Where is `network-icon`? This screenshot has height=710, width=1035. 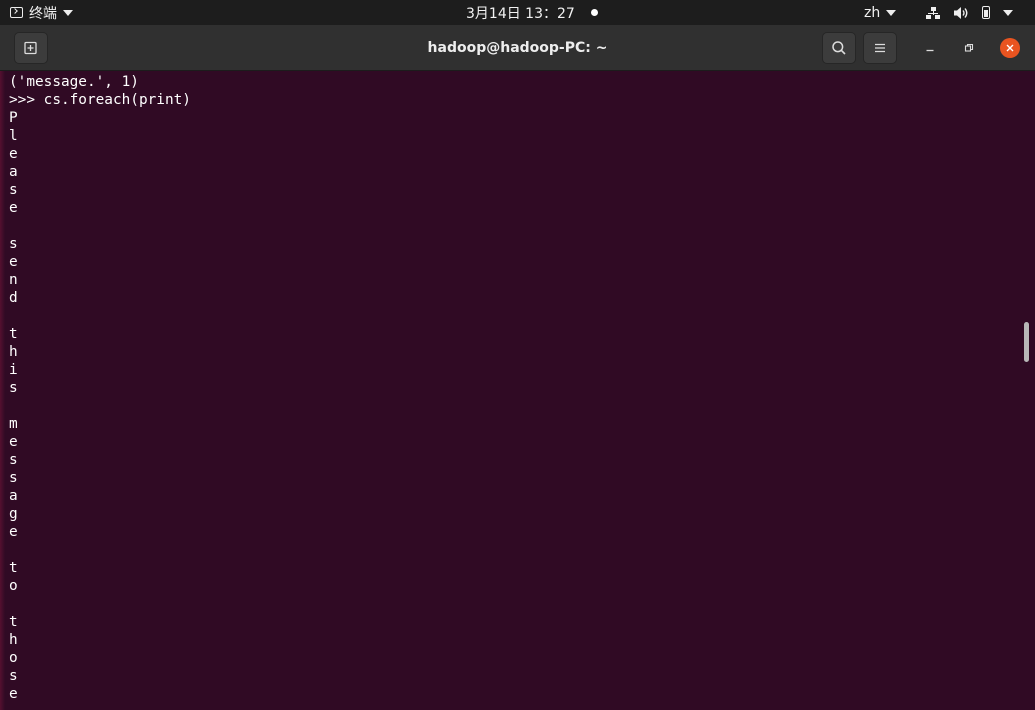
network-icon is located at coordinates (933, 12).